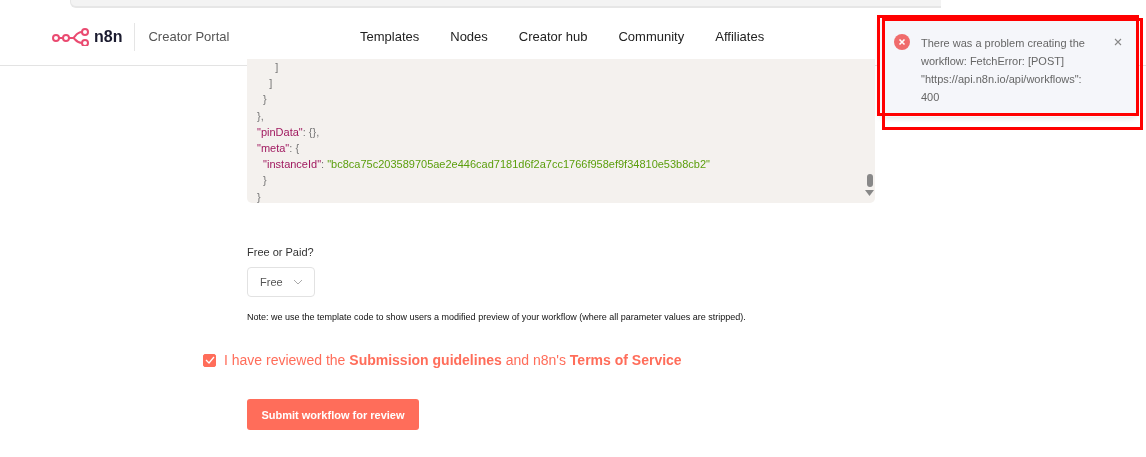 Image resolution: width=1146 pixels, height=457 pixels. What do you see at coordinates (390, 36) in the screenshot?
I see `nav-link: Templates` at bounding box center [390, 36].